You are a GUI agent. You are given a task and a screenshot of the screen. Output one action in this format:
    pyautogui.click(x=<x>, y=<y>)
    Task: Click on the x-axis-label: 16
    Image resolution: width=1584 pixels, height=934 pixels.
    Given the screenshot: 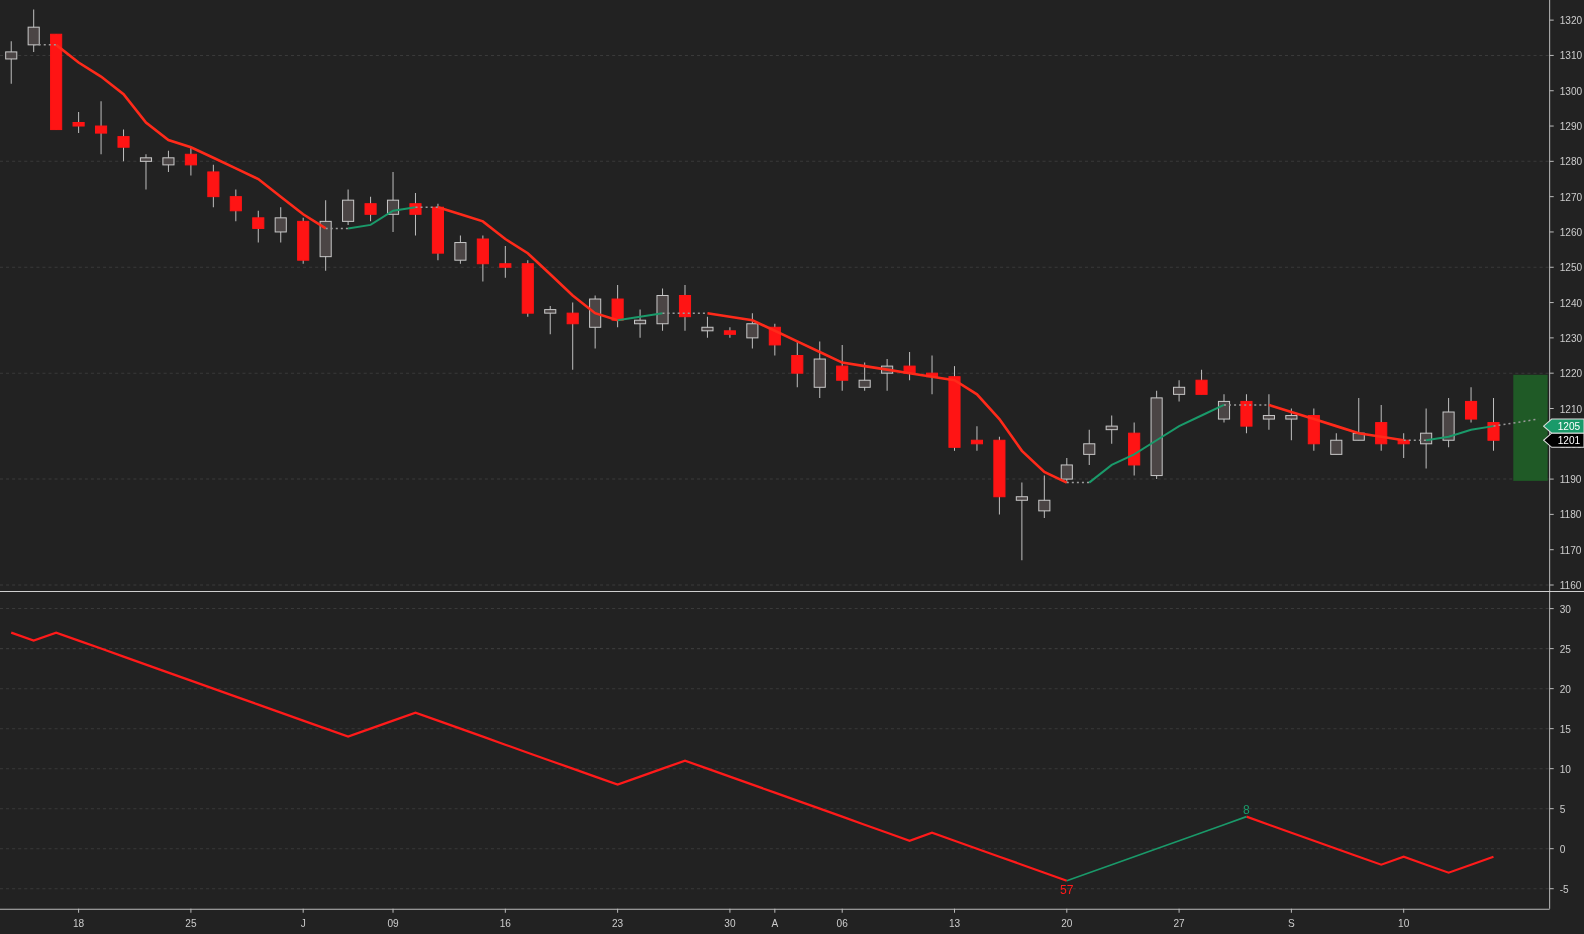 What is the action you would take?
    pyautogui.click(x=505, y=923)
    